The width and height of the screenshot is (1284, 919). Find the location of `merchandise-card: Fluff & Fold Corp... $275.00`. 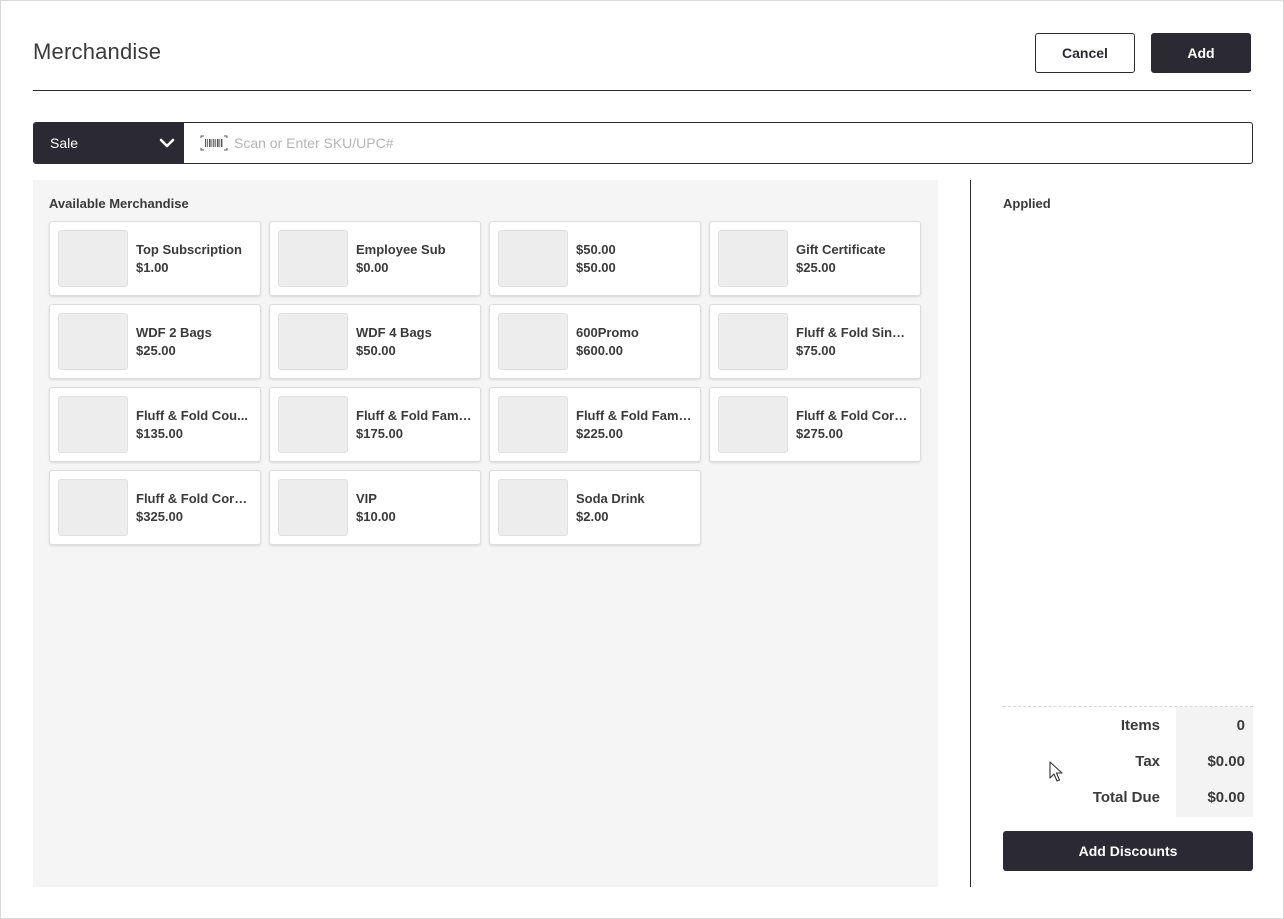

merchandise-card: Fluff & Fold Corp... $275.00 is located at coordinates (815, 424).